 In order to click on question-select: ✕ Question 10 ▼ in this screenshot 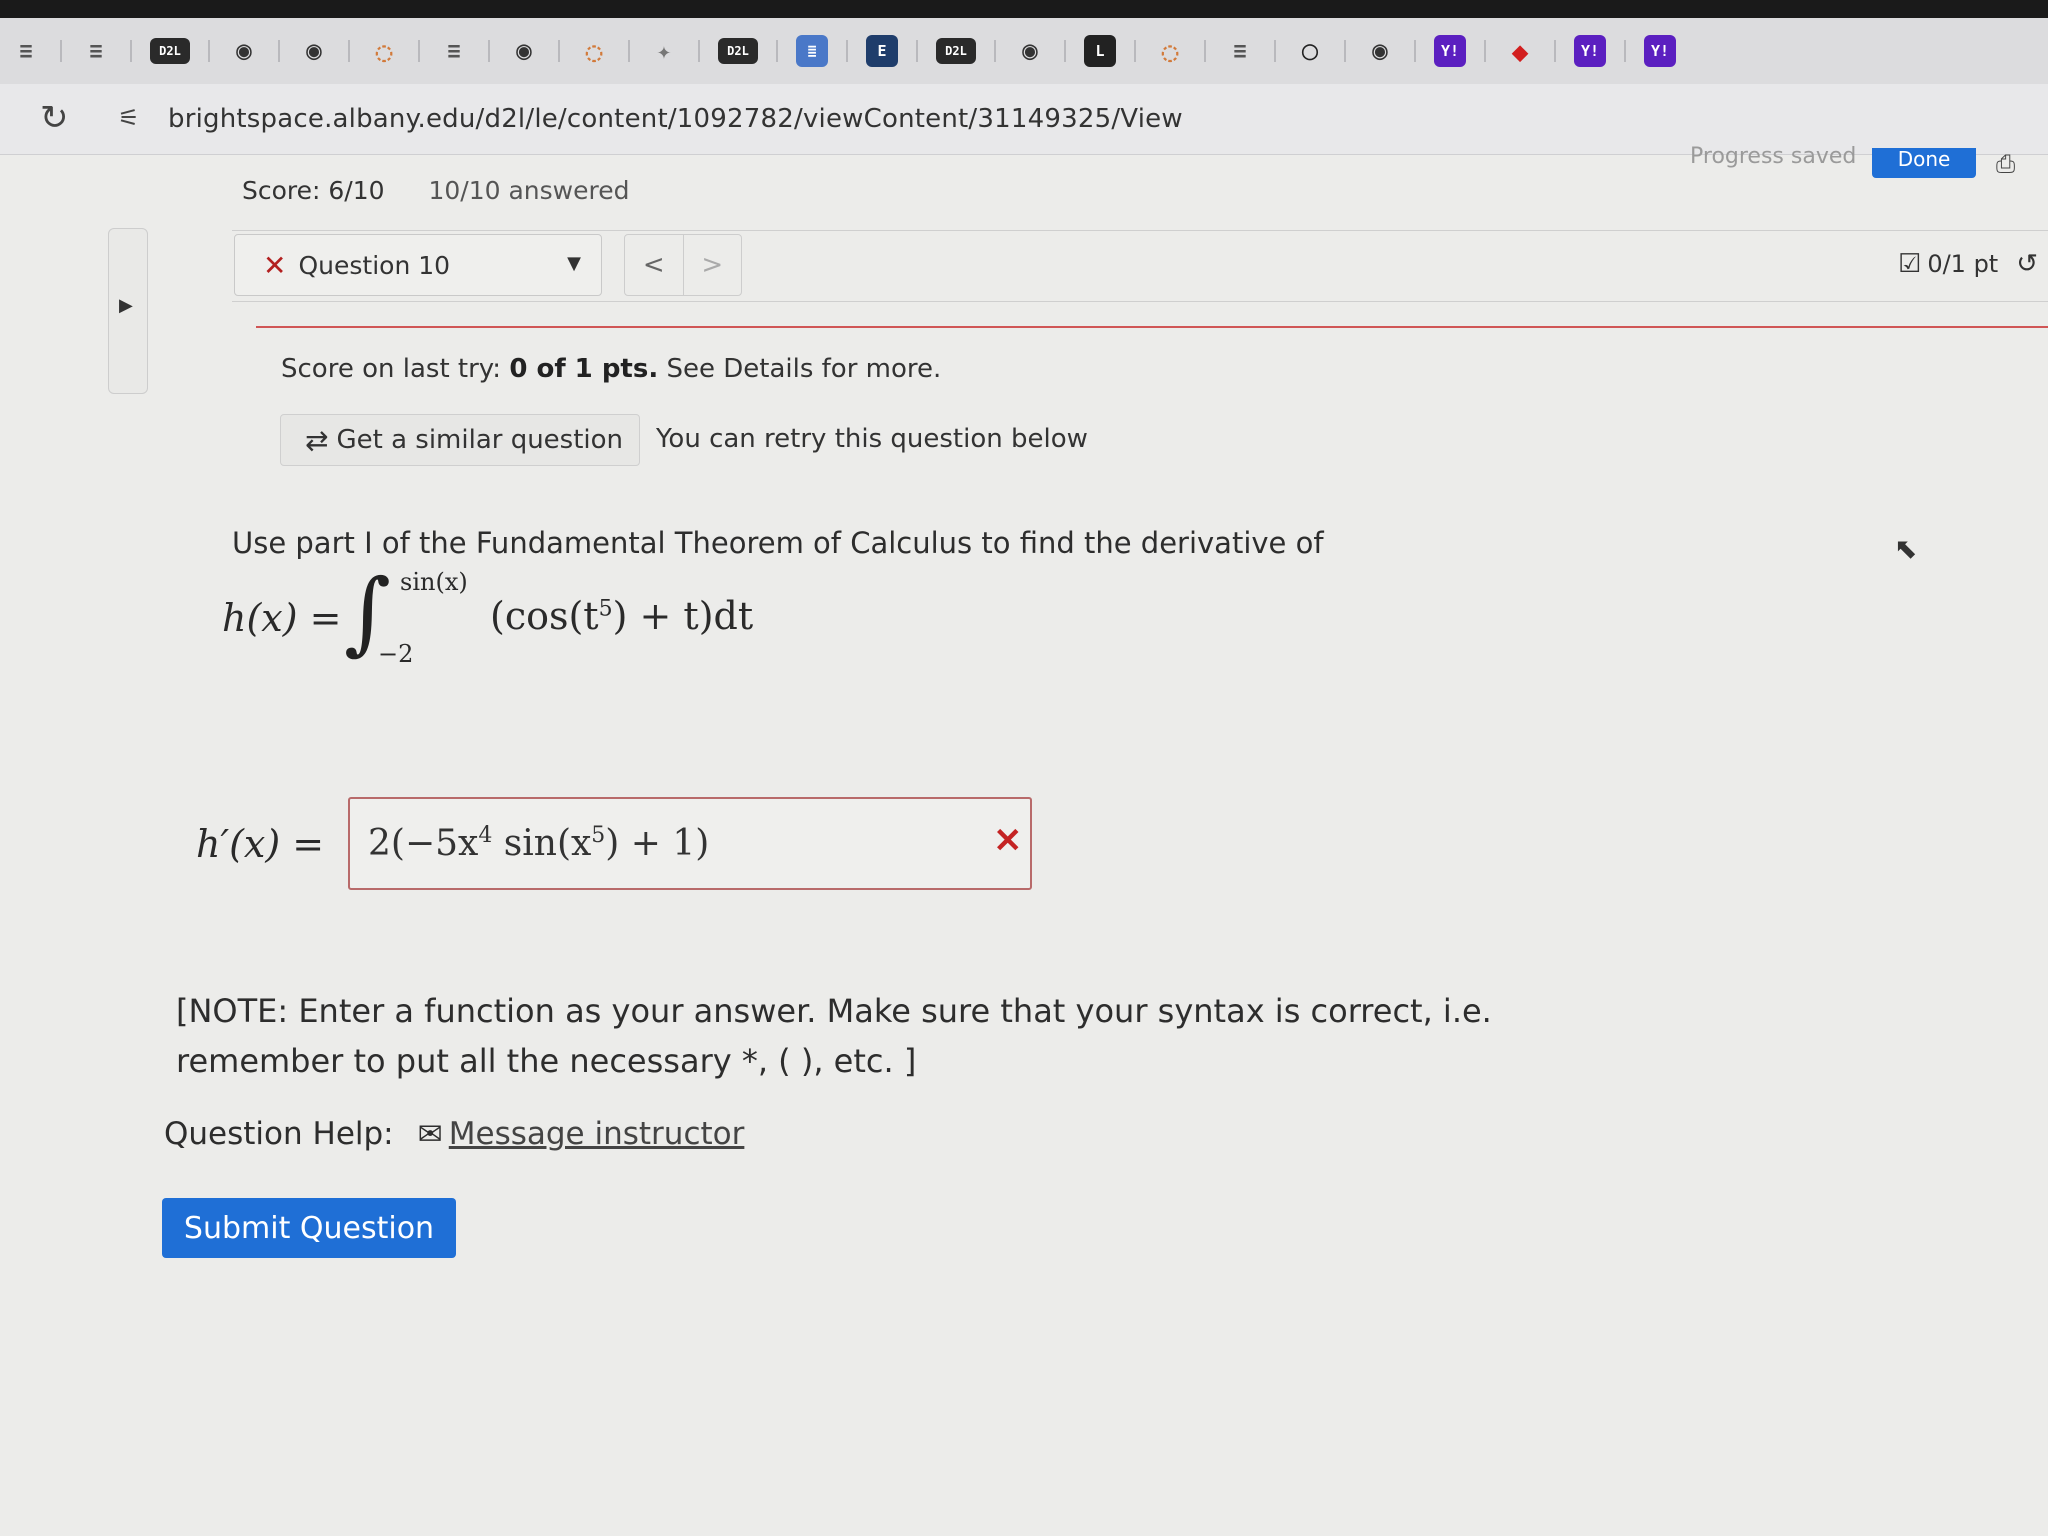, I will do `click(418, 265)`.